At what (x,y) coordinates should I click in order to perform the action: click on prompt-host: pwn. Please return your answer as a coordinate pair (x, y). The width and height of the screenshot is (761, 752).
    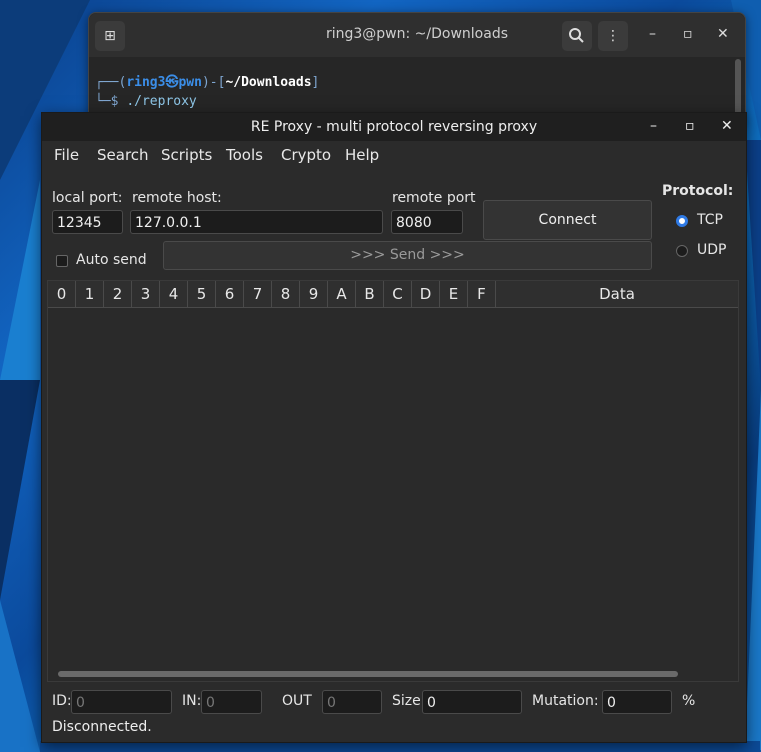
    Looking at the image, I should click on (190, 82).